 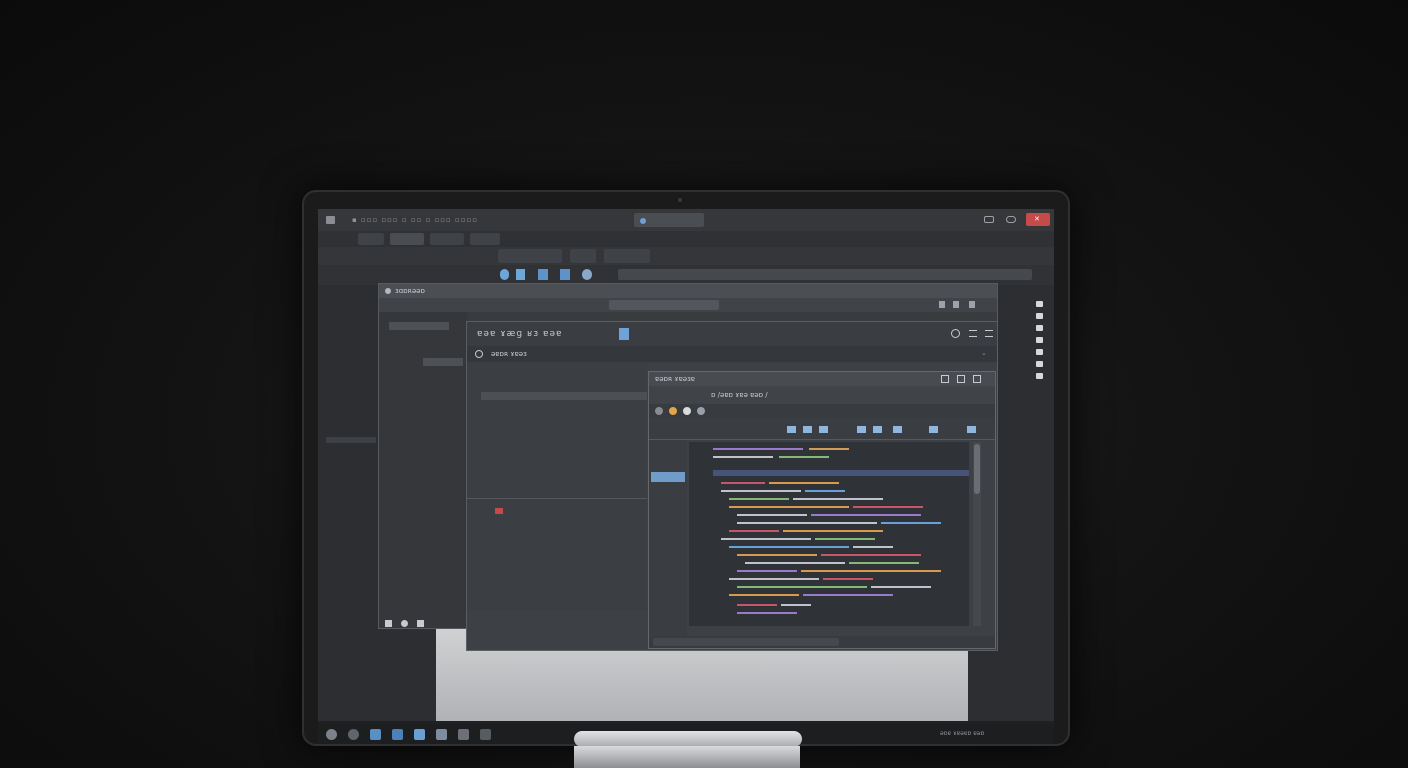 What do you see at coordinates (688, 291) in the screenshot?
I see `file-window-titlebar: ɜɑɒʀəəɒ` at bounding box center [688, 291].